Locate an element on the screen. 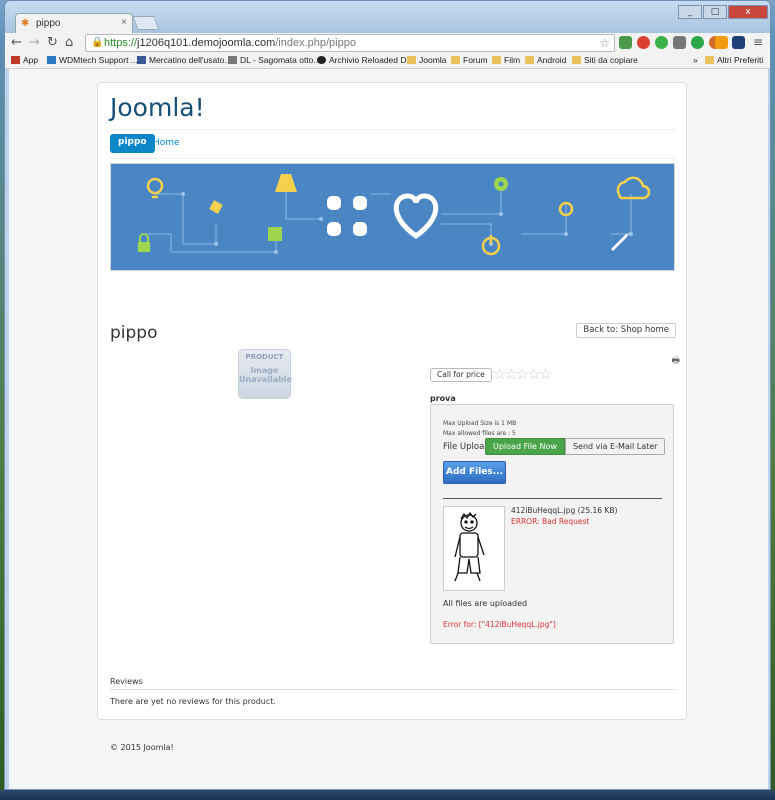 Image resolution: width=775 pixels, height=800 pixels. joomla-favicon-icon: ✱ is located at coordinates (25, 23).